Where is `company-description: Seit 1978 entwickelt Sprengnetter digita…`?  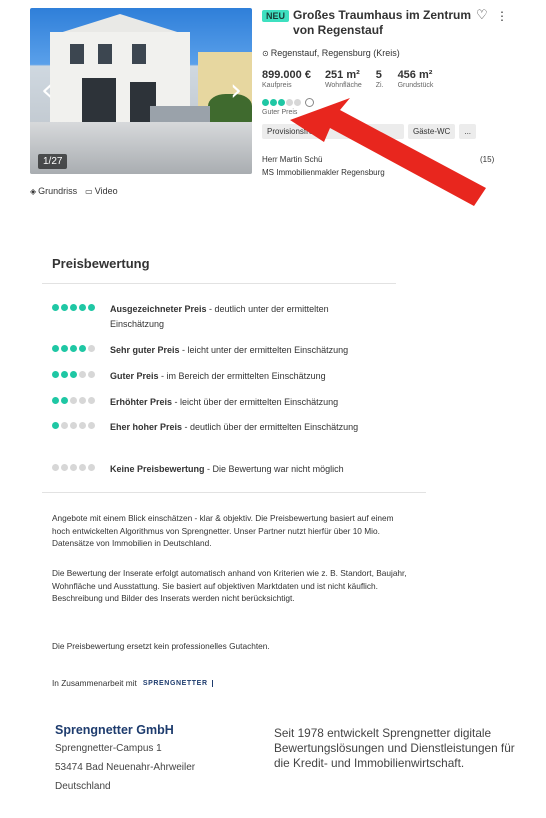 company-description: Seit 1978 entwickelt Sprengnetter digita… is located at coordinates (394, 748).